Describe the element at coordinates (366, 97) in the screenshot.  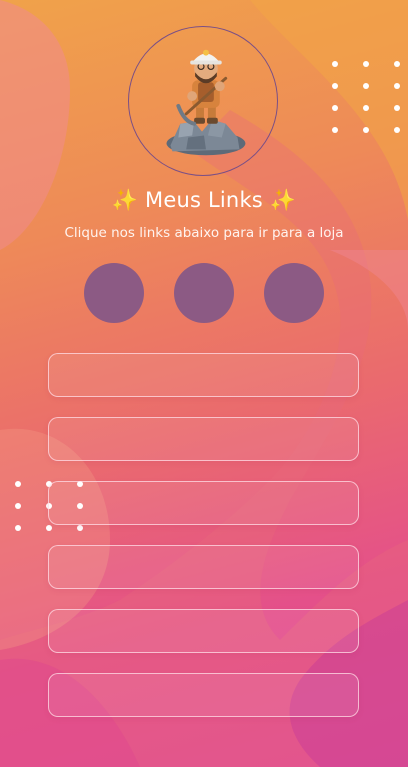
I see `decorative-dot-grid-top` at that location.